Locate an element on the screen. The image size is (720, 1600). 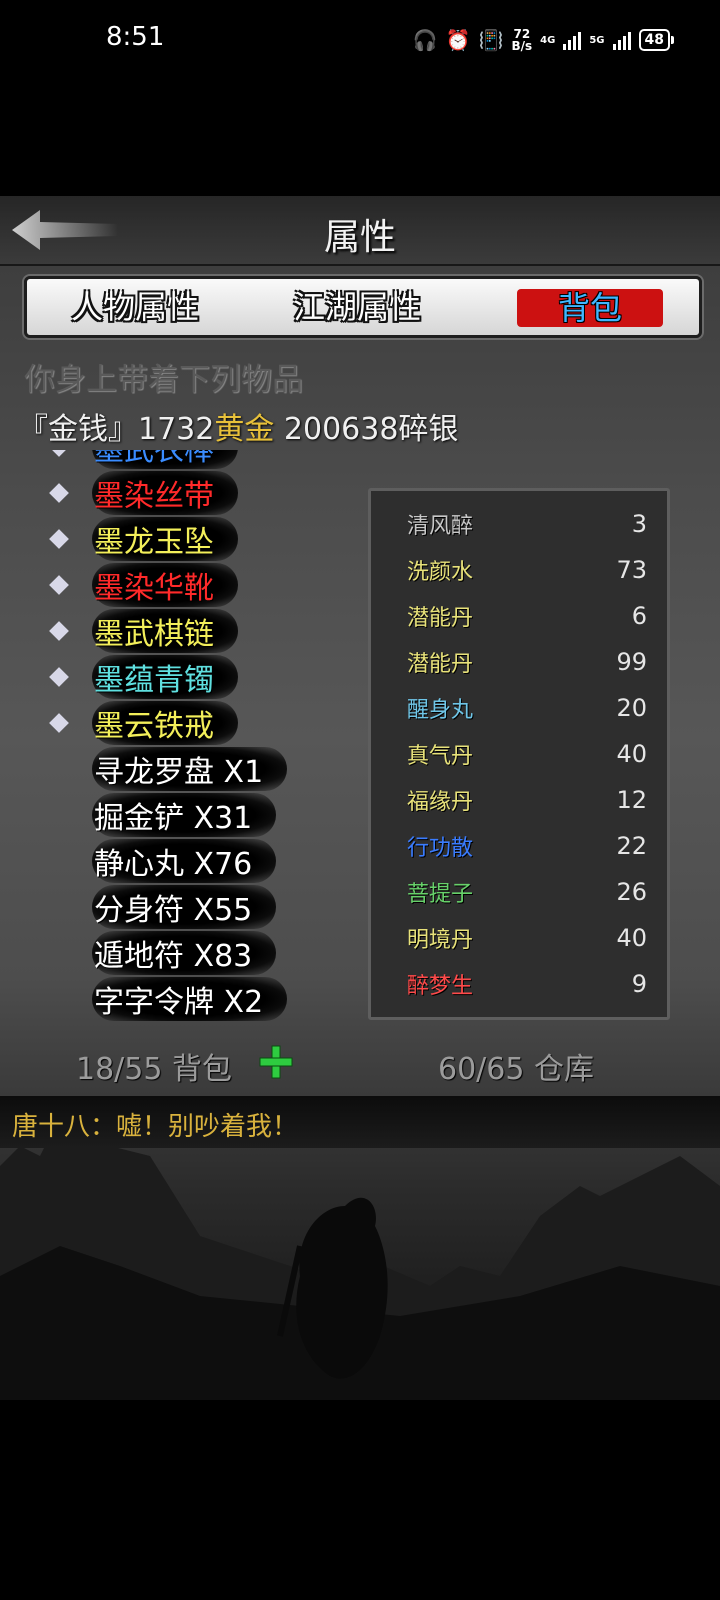
item-name: 静心丸 X76 is located at coordinates (184, 861).